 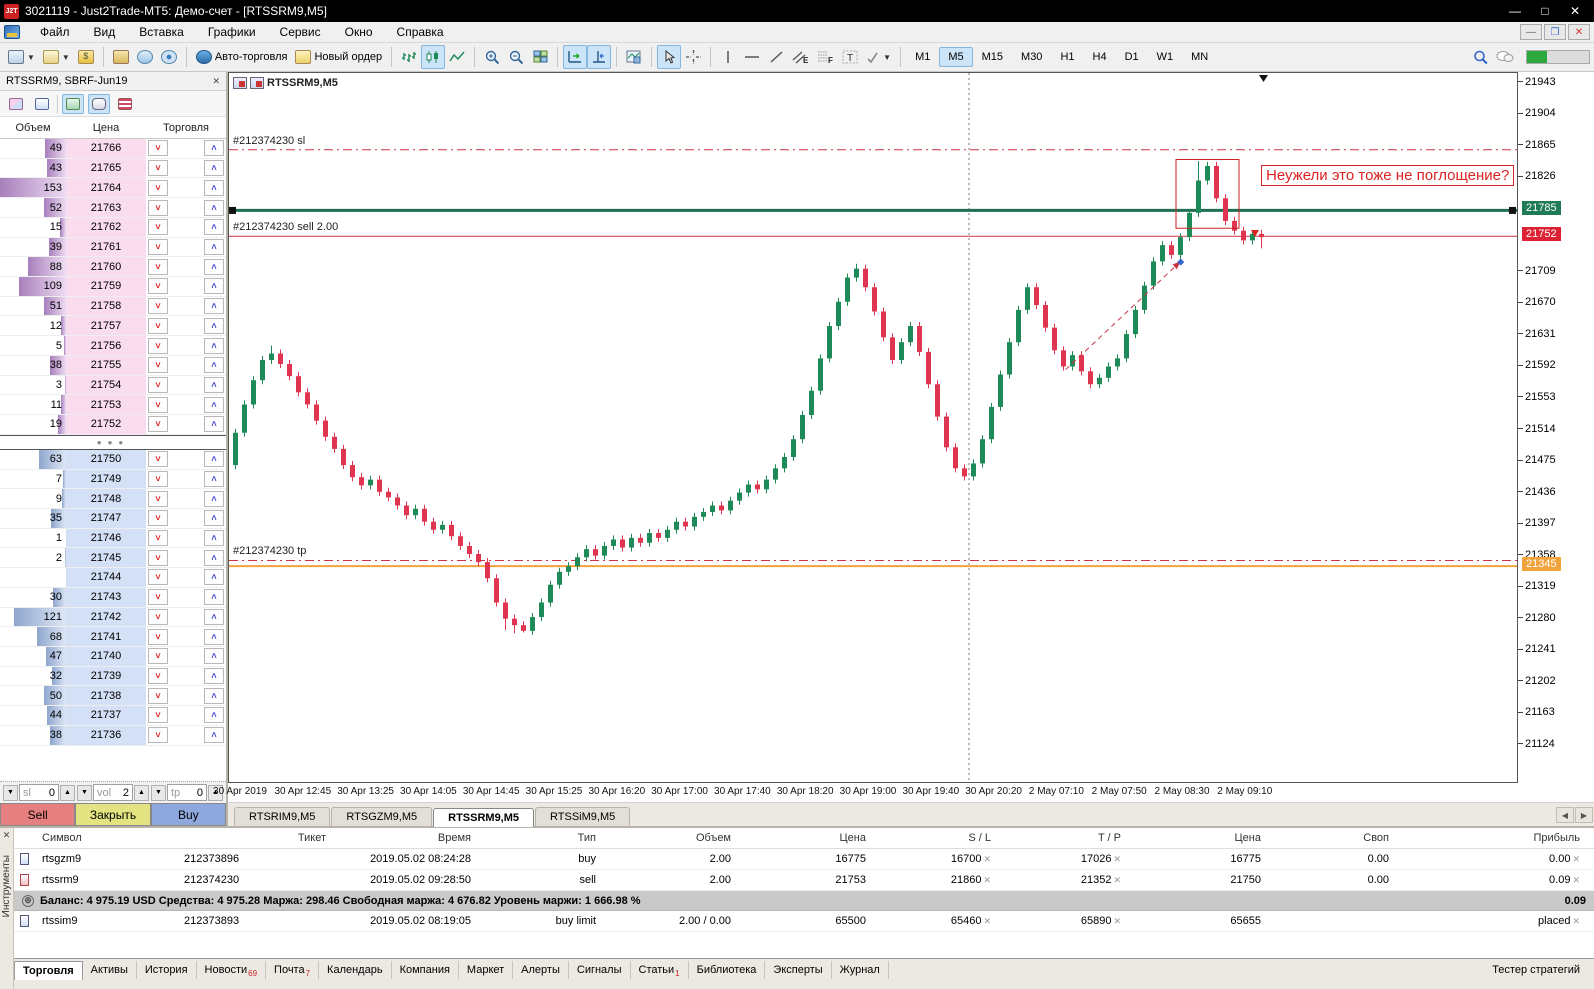 I want to click on dom-price-cell: 21738, so click(x=106, y=696).